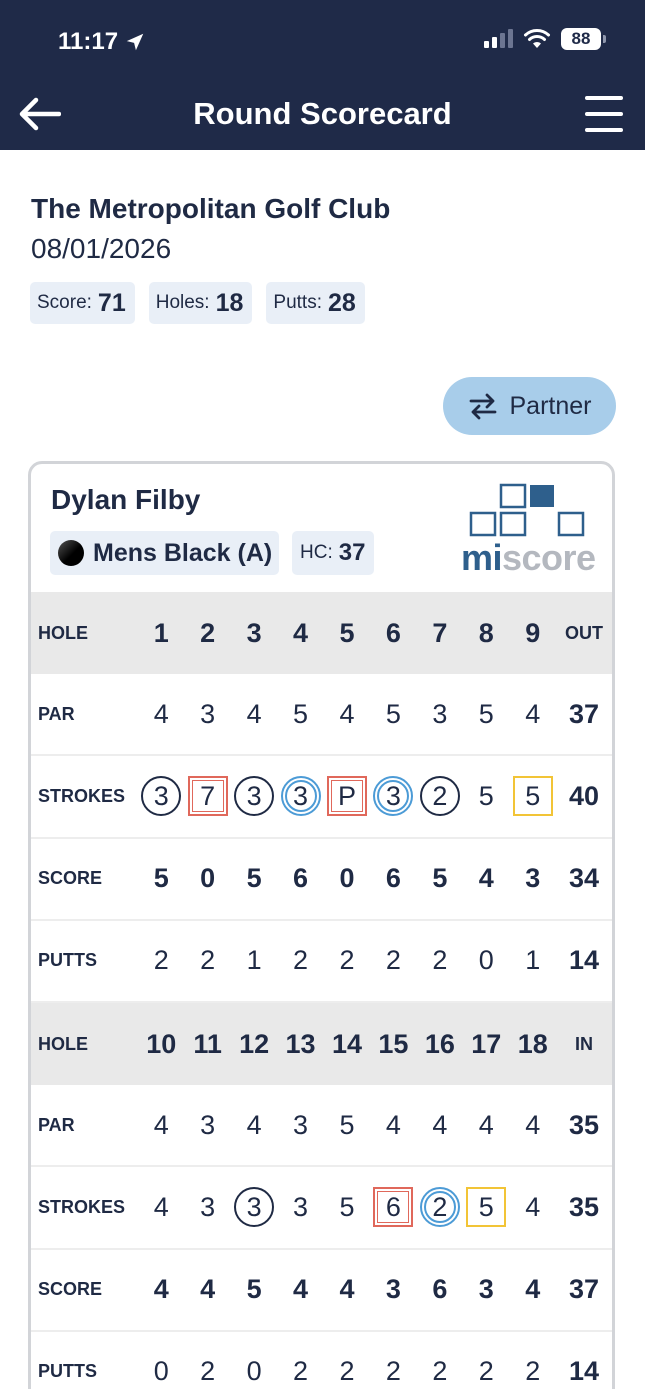  I want to click on back-putts-row: PUTTS 0 2 0 2 2 2 2 2 2 14, so click(321, 1360).